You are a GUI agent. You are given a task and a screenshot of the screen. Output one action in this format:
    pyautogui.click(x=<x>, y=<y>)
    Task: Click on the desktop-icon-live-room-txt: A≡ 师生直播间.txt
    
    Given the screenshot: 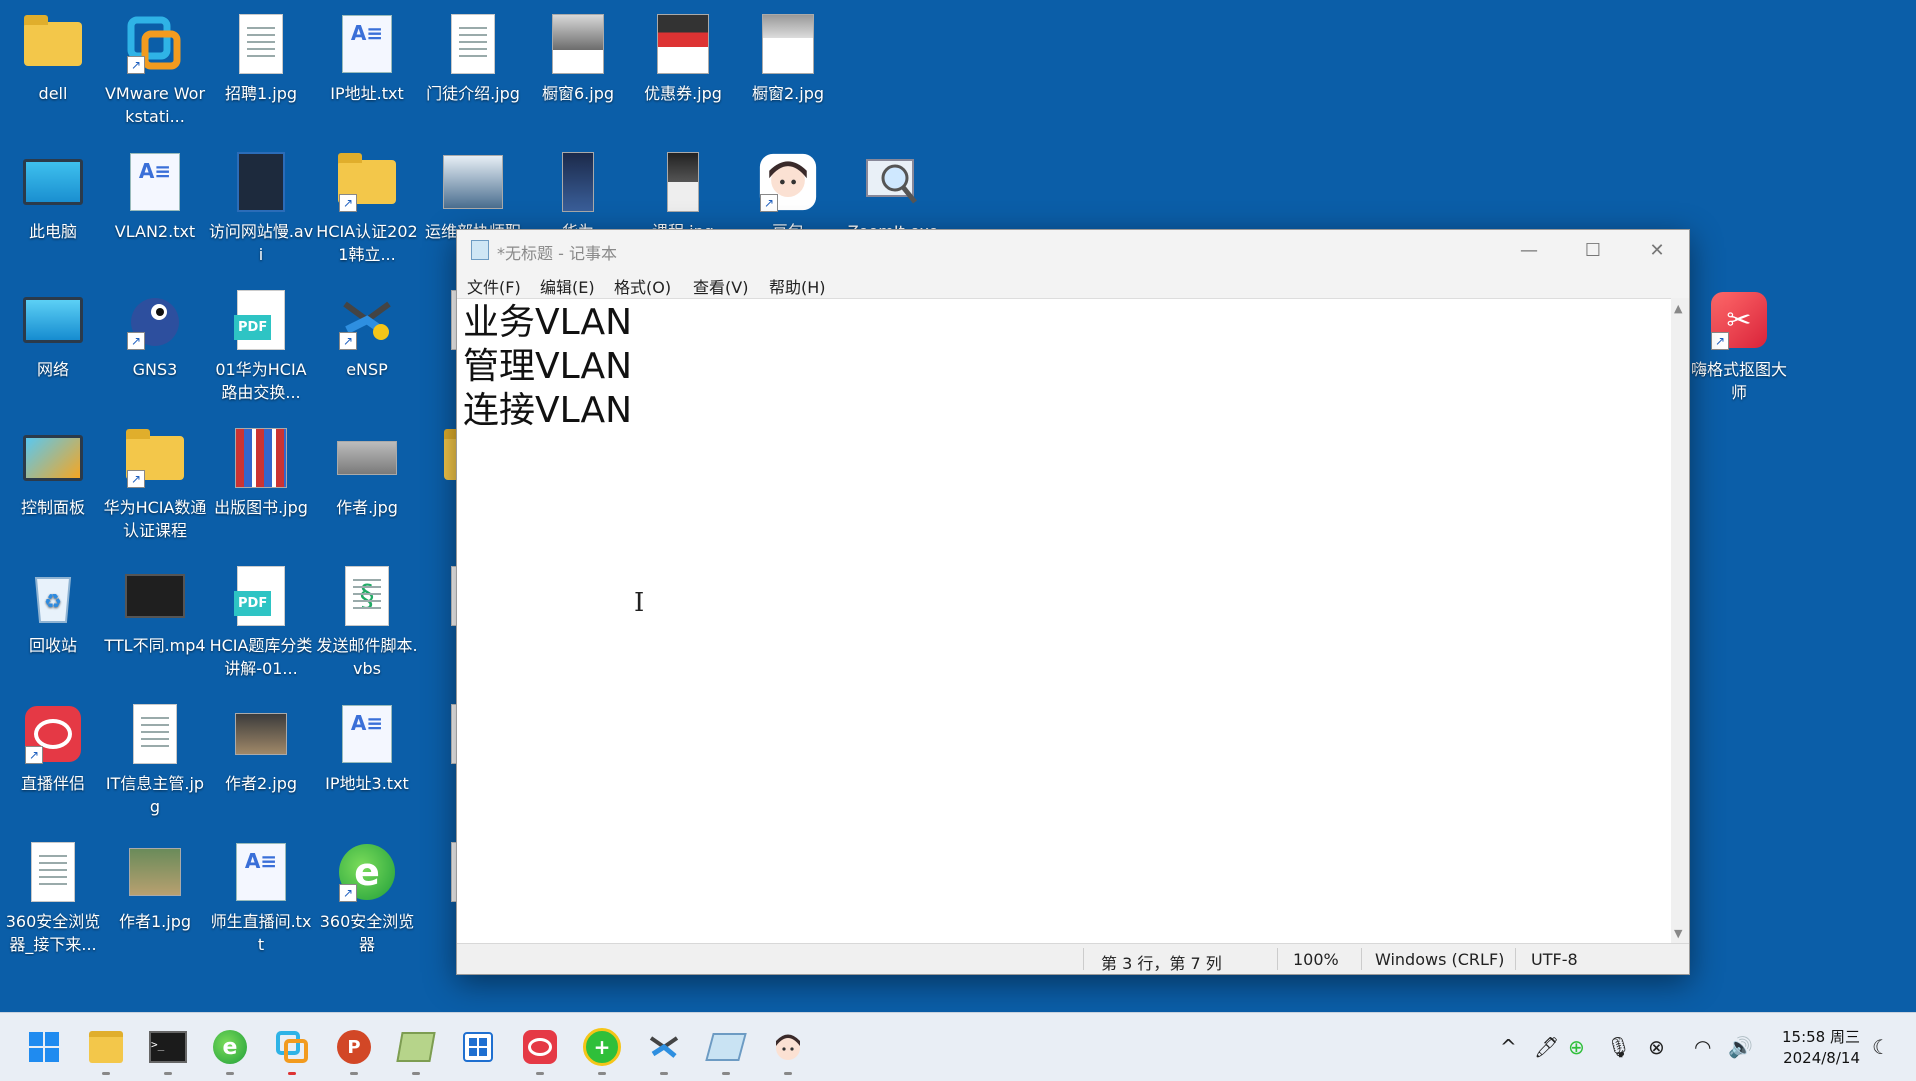 What is the action you would take?
    pyautogui.click(x=261, y=899)
    